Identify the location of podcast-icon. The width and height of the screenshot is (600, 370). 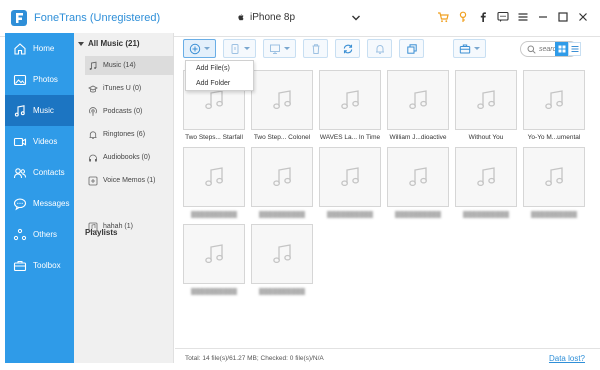
(93, 111).